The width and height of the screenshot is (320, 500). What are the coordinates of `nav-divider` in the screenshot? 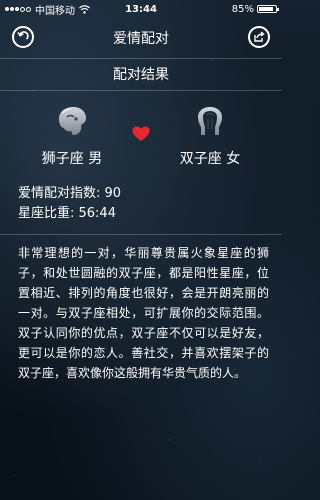 It's located at (141, 58).